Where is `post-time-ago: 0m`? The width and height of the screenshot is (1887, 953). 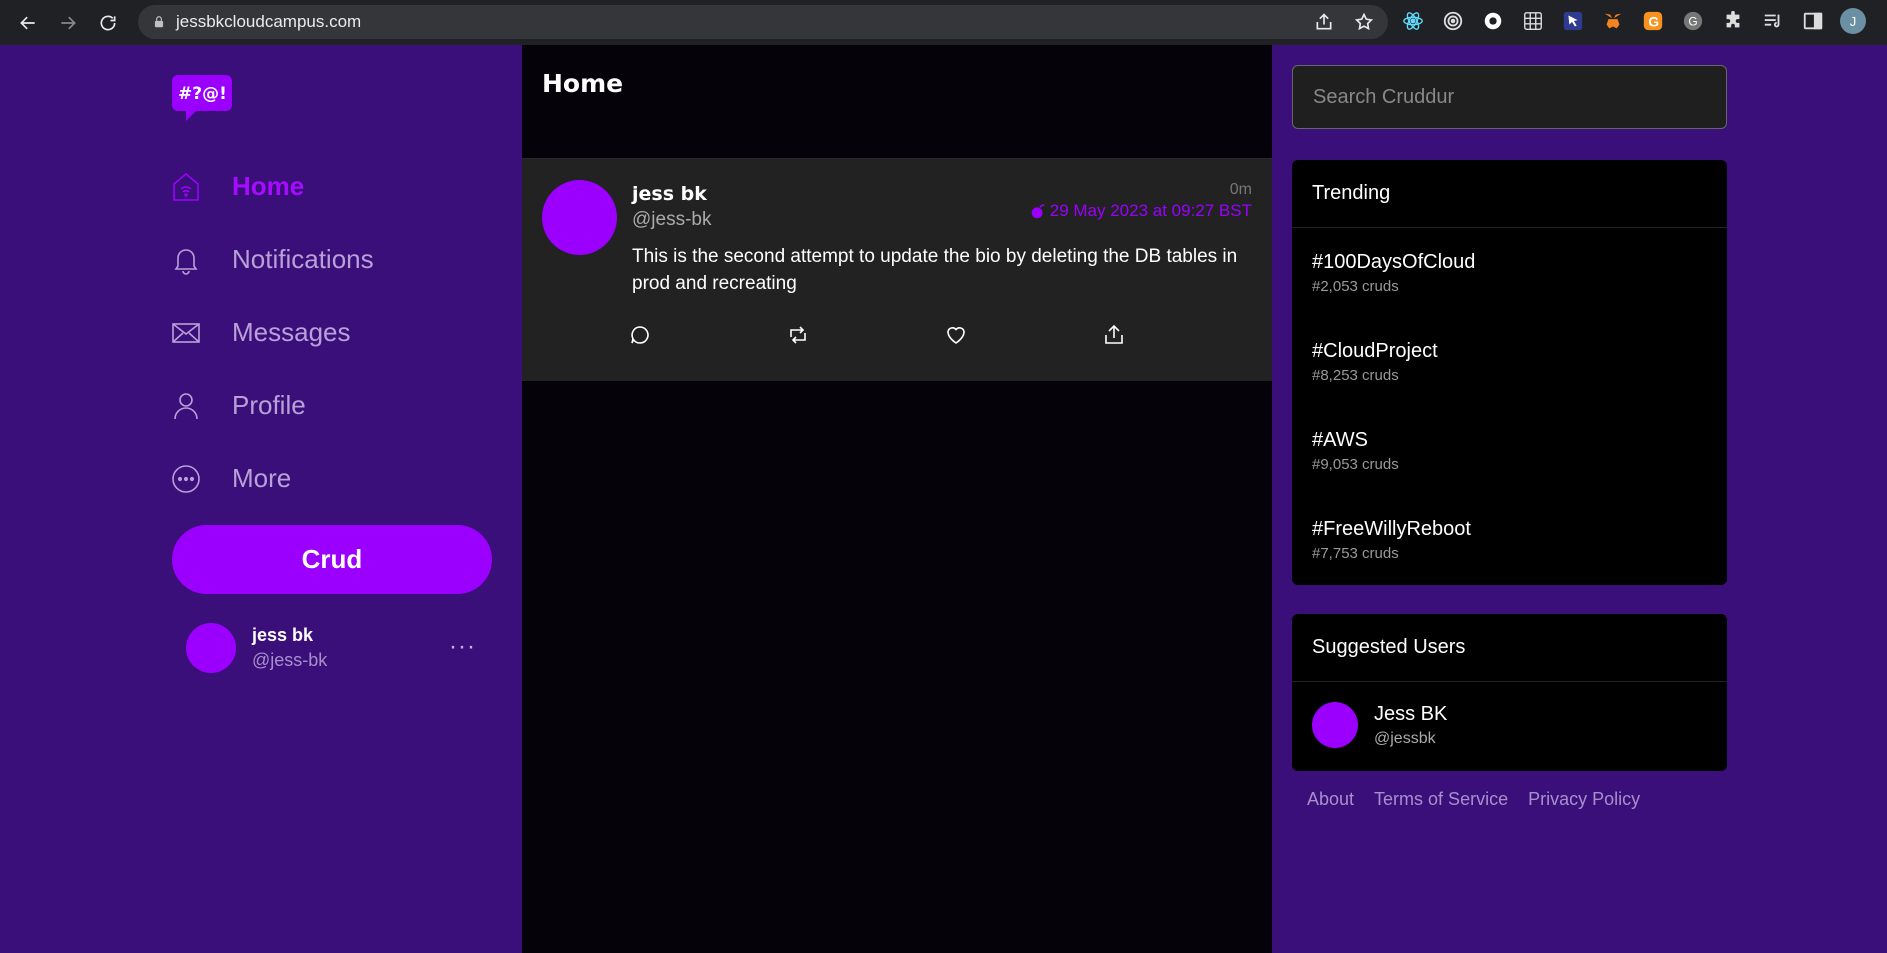 post-time-ago: 0m is located at coordinates (1240, 189).